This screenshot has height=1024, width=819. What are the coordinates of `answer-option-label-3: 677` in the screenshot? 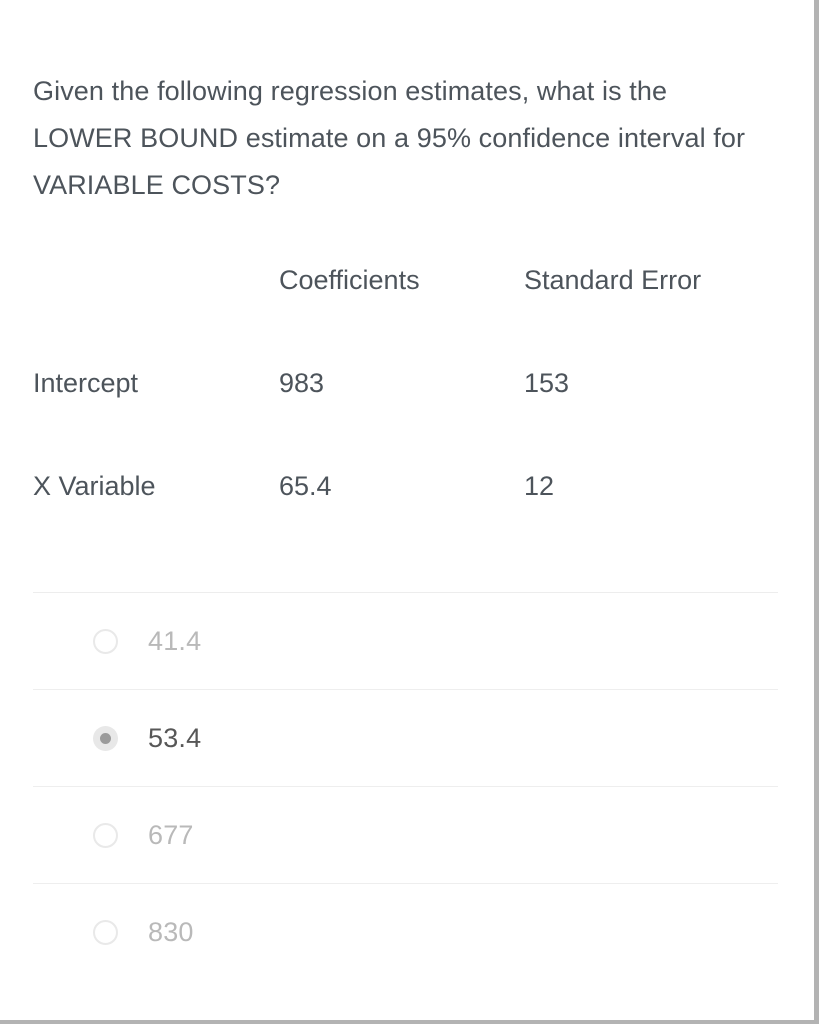 It's located at (171, 834).